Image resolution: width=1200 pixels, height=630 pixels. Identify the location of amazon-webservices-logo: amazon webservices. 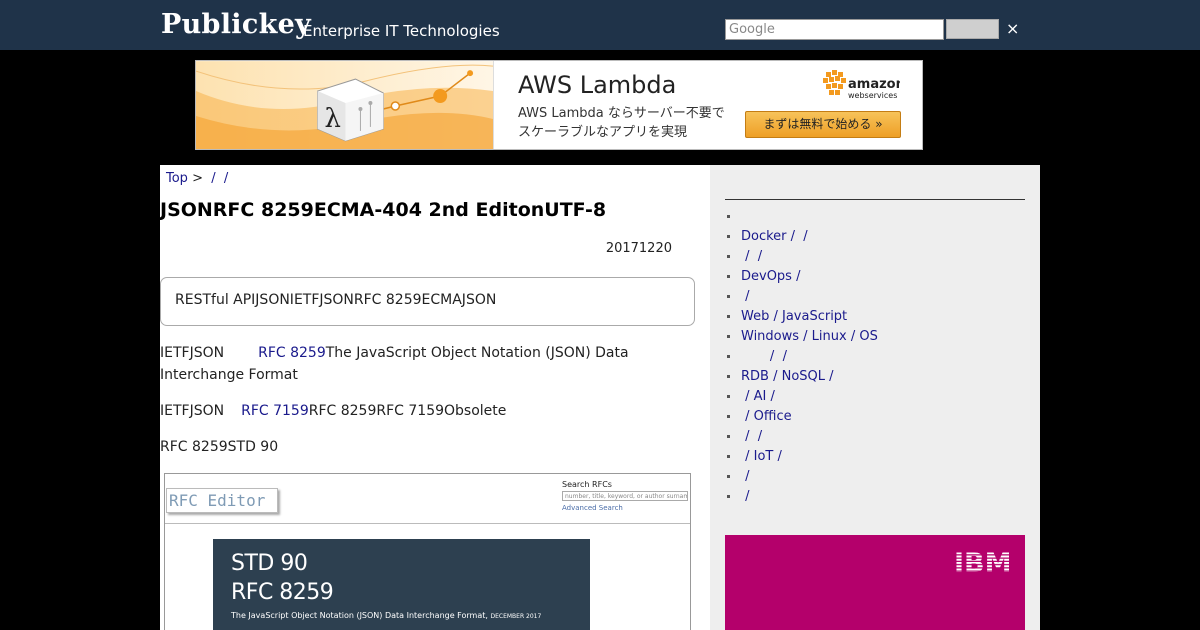
(861, 85).